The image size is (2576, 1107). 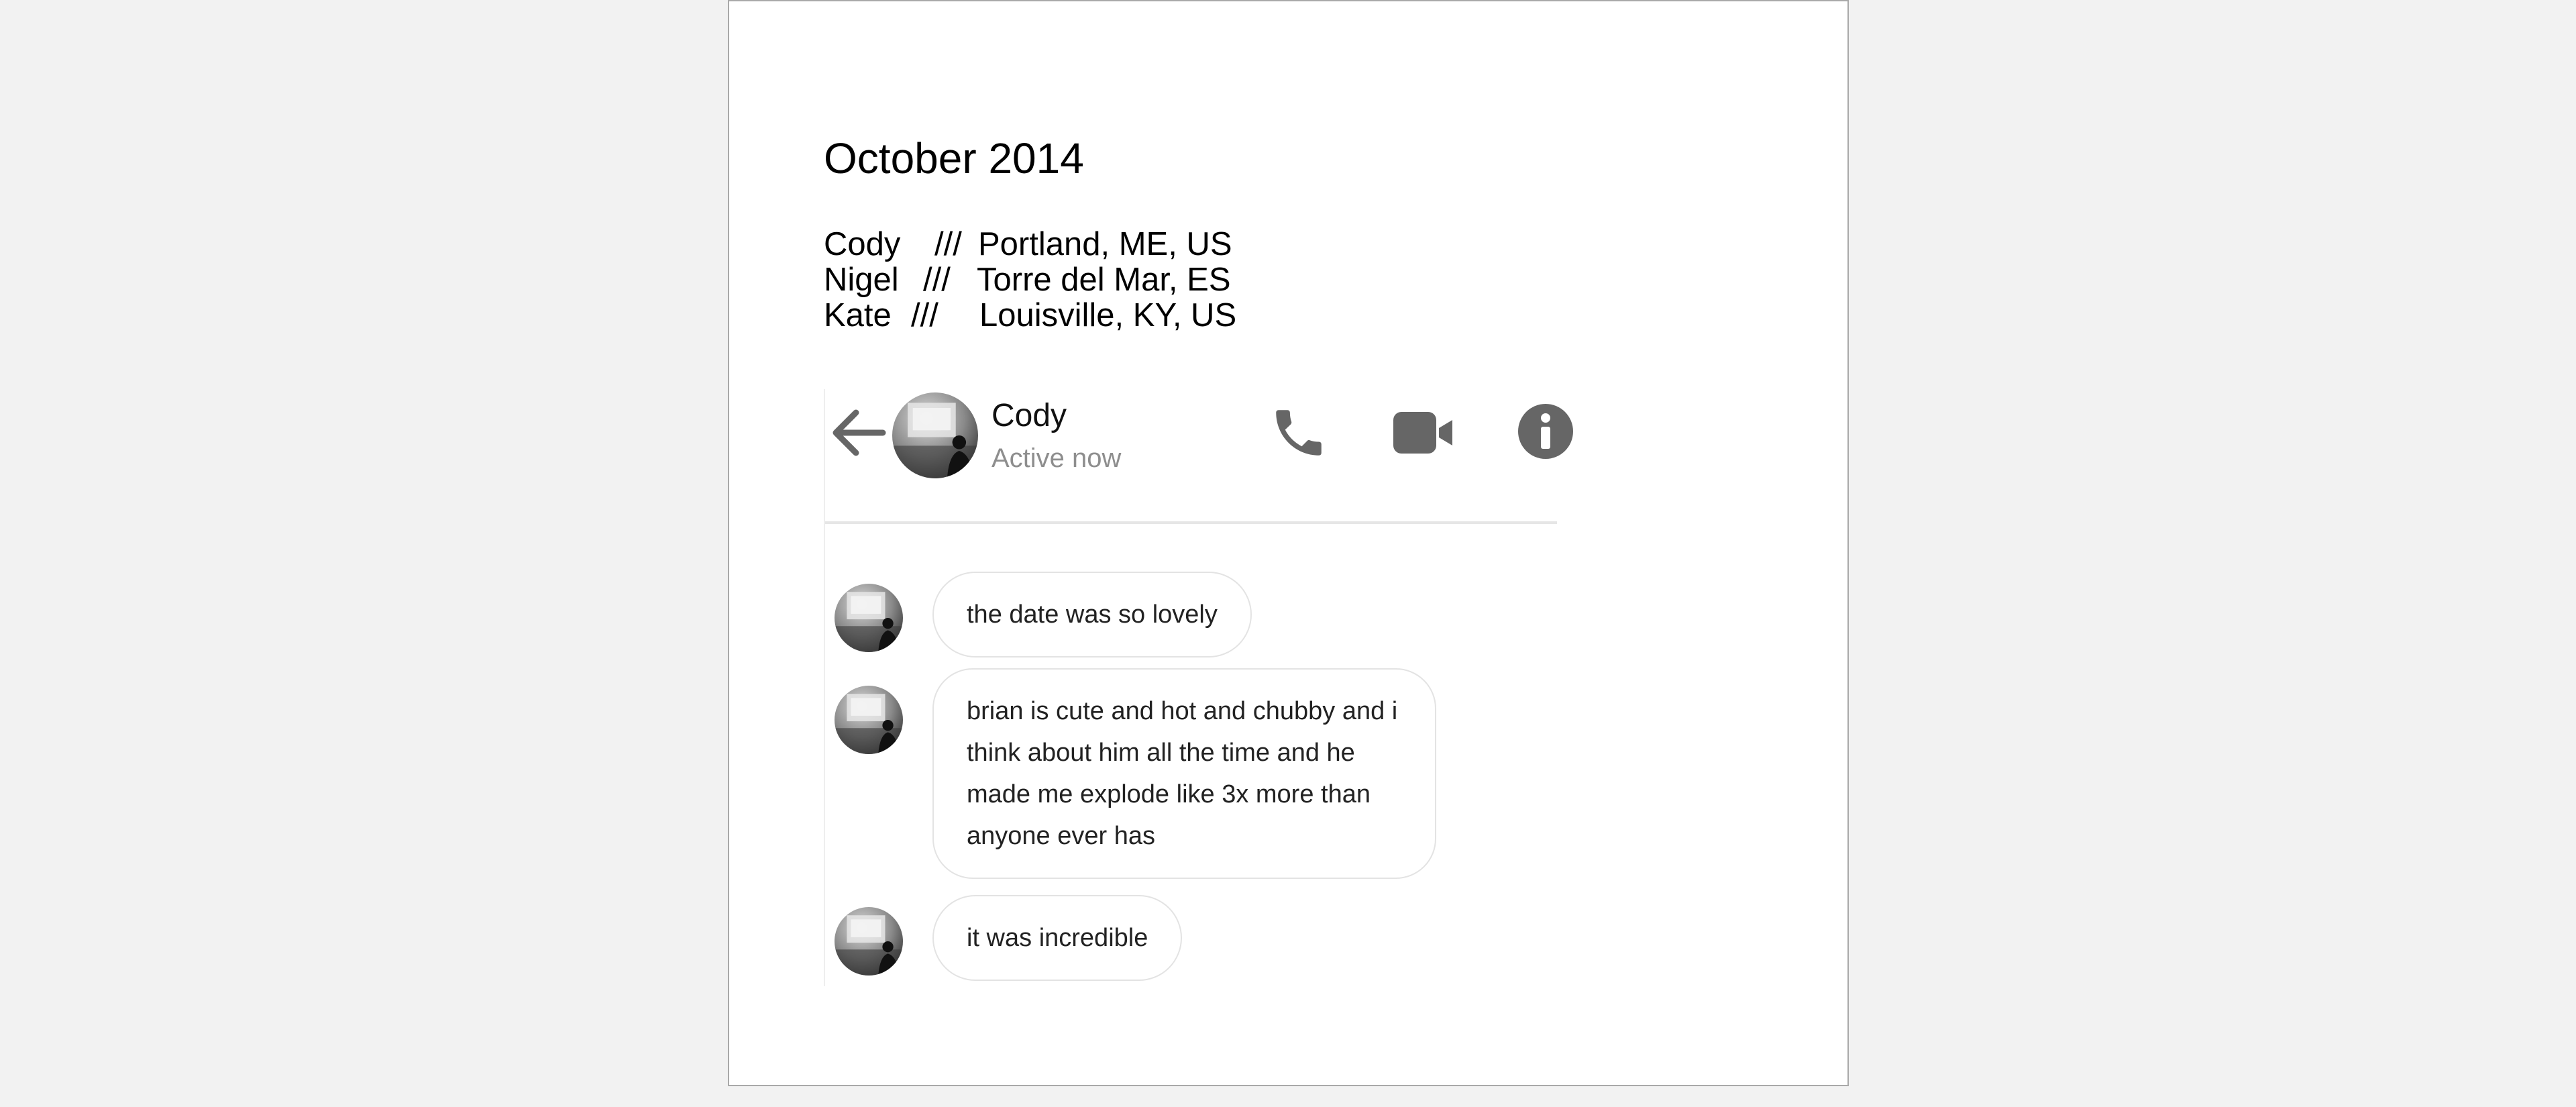 What do you see at coordinates (1029, 416) in the screenshot?
I see `contact-name: Cody` at bounding box center [1029, 416].